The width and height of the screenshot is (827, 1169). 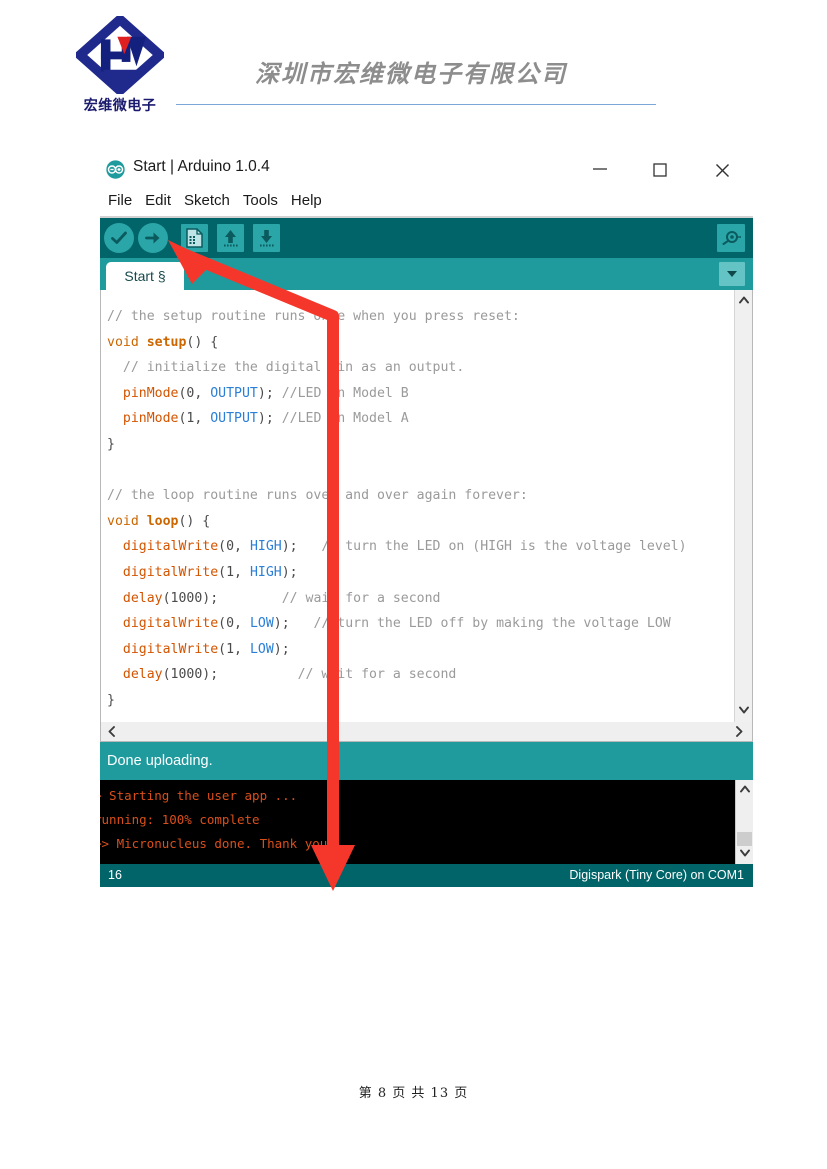 I want to click on magnifier-icon, so click(x=731, y=238).